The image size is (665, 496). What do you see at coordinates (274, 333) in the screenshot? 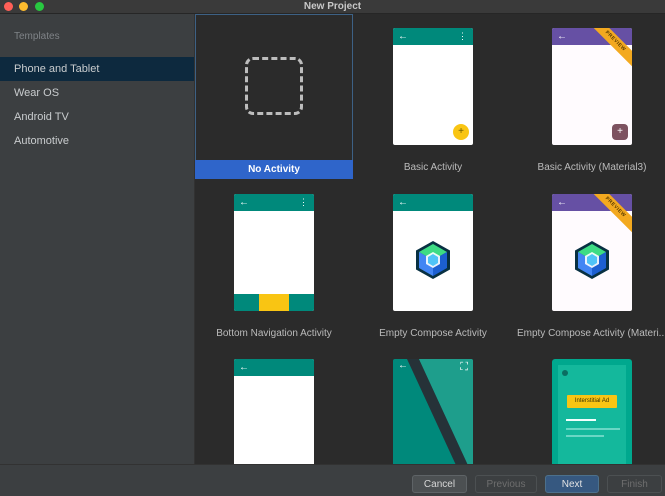
I see `template-label: Bottom Navigation Activity` at bounding box center [274, 333].